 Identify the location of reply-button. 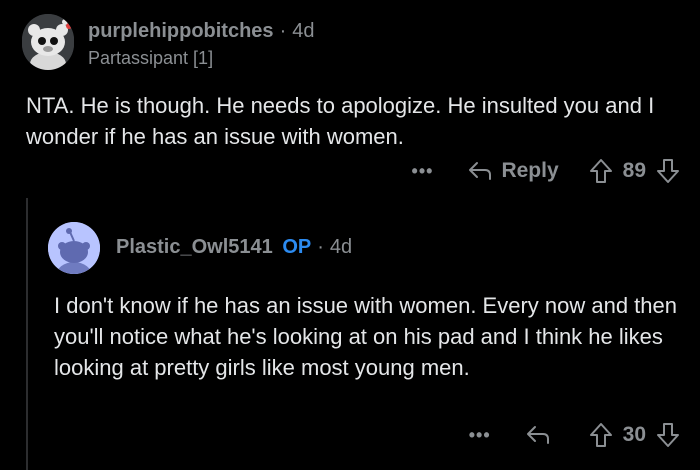
(542, 435).